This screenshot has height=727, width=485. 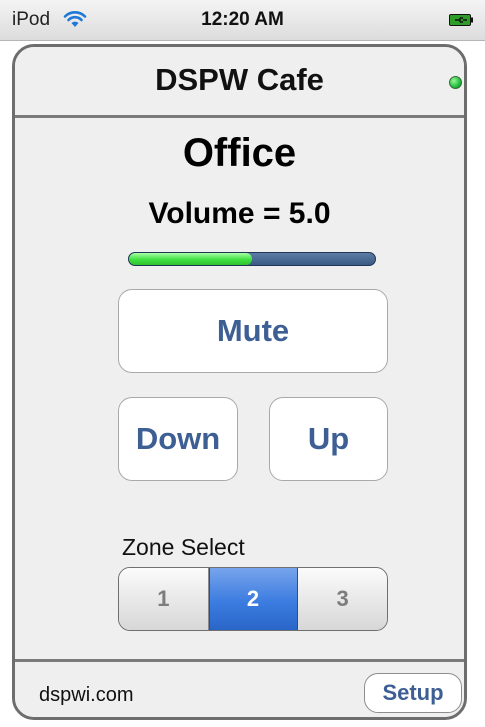 I want to click on status-bar: iPod 12:20 AM, so click(x=242, y=20).